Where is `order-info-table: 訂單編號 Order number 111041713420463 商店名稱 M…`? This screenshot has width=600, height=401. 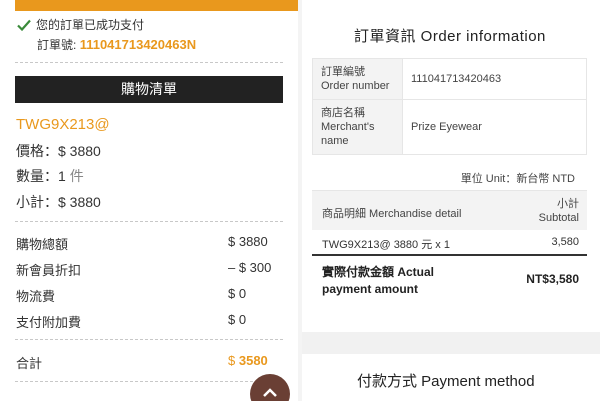
order-info-table: 訂單編號 Order number 111041713420463 商店名稱 M… is located at coordinates (449, 106).